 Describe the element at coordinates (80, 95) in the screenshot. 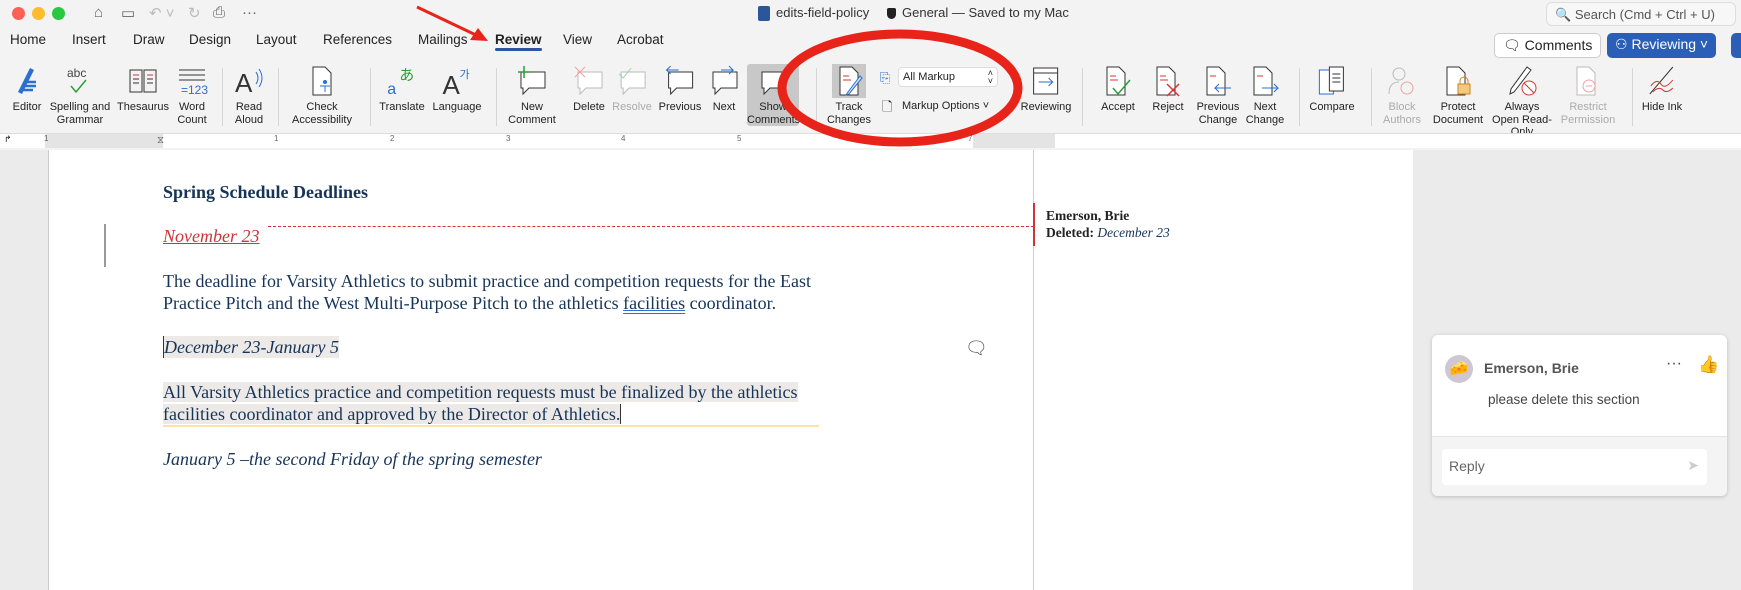

I see `spelling-grammar-button: abc Spelling and Grammar` at that location.